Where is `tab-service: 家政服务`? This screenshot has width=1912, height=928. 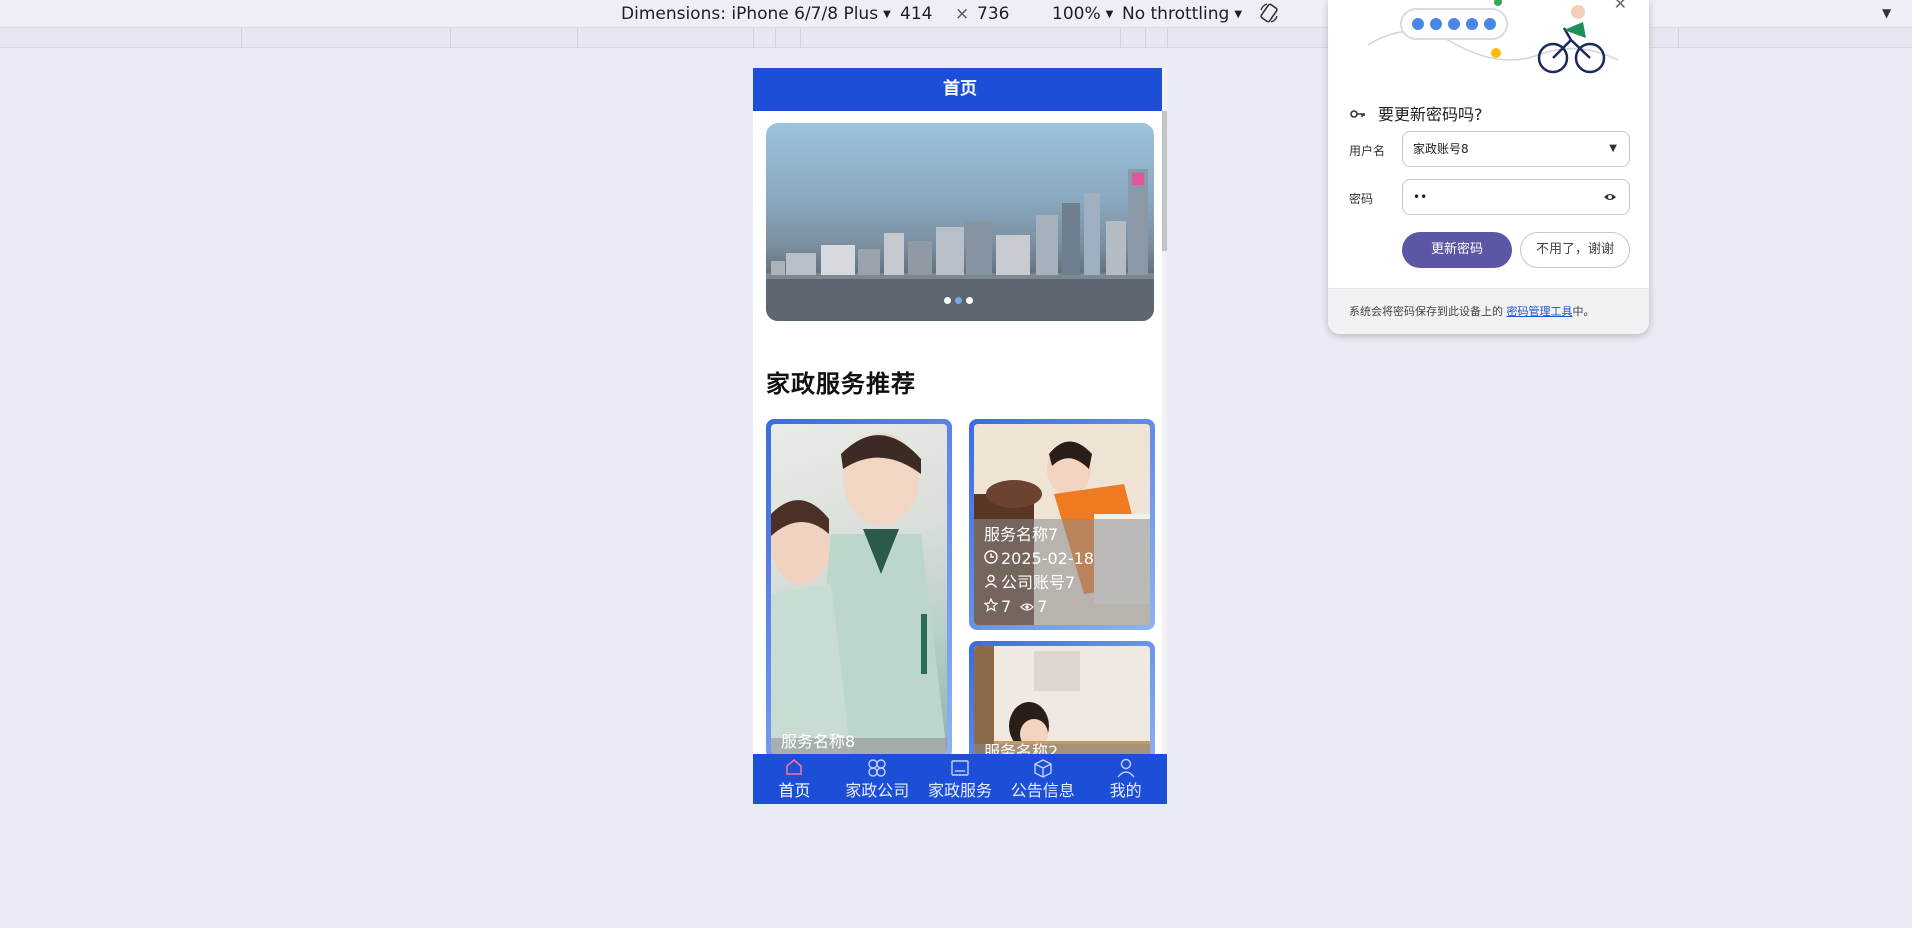 tab-service: 家政服务 is located at coordinates (960, 779).